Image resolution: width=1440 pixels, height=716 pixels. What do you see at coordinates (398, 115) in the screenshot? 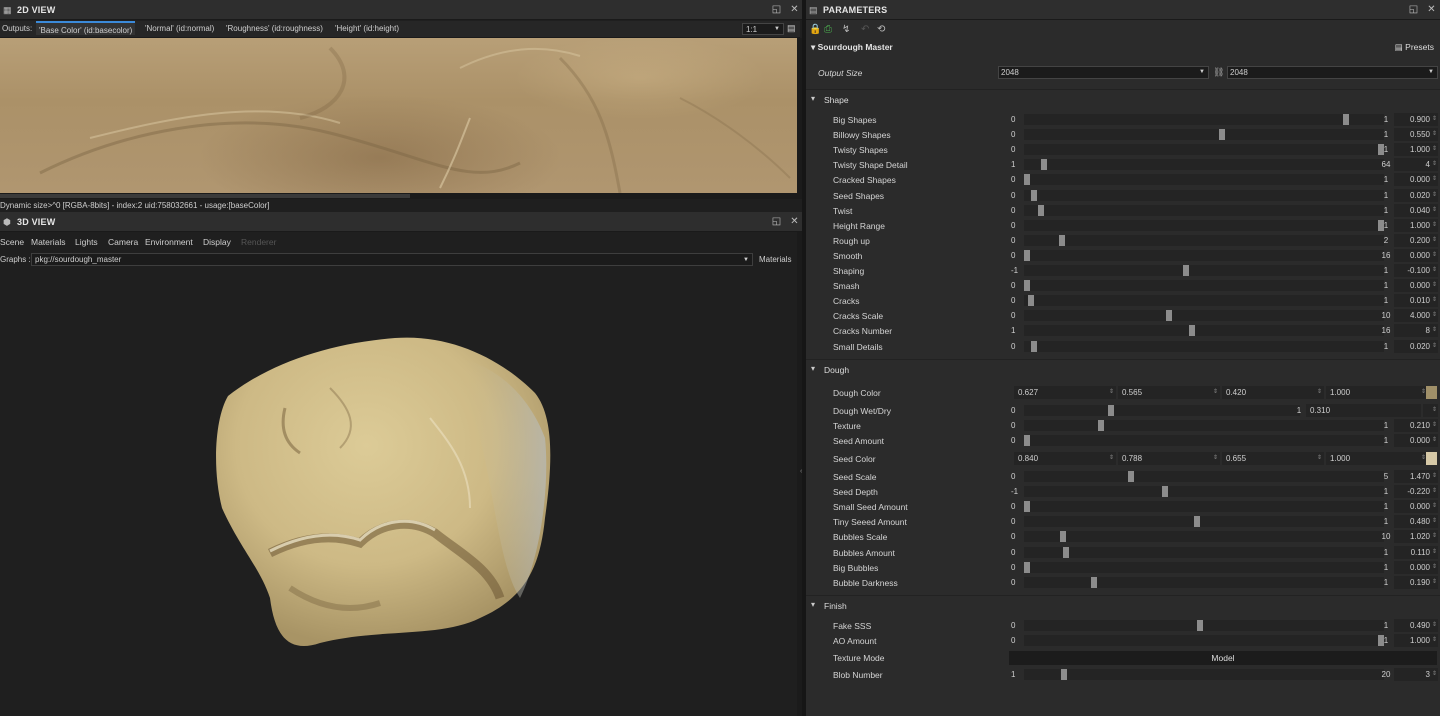
I see `texture-preview` at bounding box center [398, 115].